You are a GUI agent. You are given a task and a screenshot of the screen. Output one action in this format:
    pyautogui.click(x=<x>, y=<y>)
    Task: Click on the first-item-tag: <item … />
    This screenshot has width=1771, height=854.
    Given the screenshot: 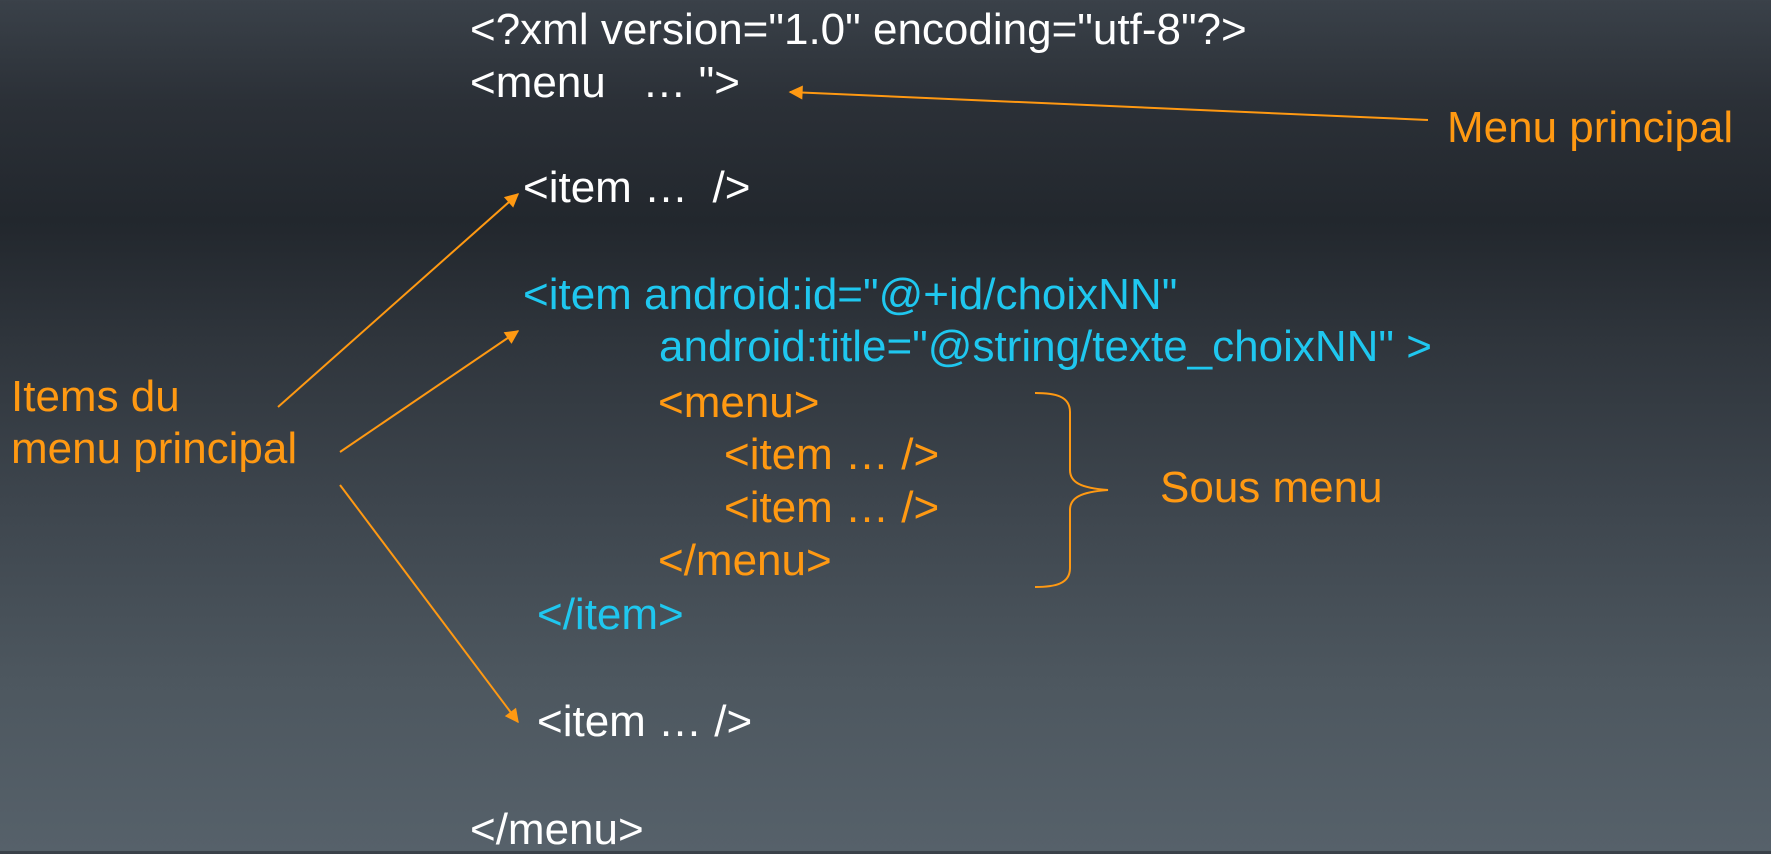 What is the action you would take?
    pyautogui.click(x=637, y=187)
    